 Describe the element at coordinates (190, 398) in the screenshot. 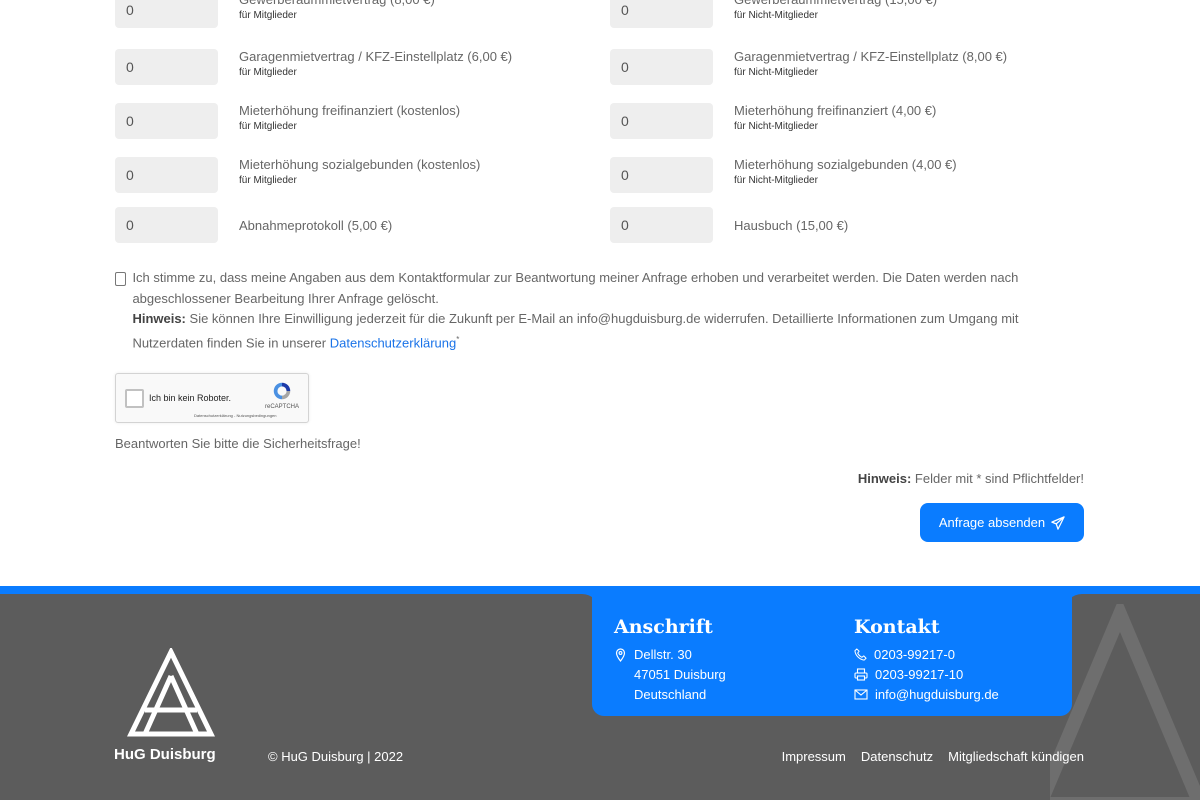

I see `recaptcha-label: Ich bin kein Roboter.` at that location.